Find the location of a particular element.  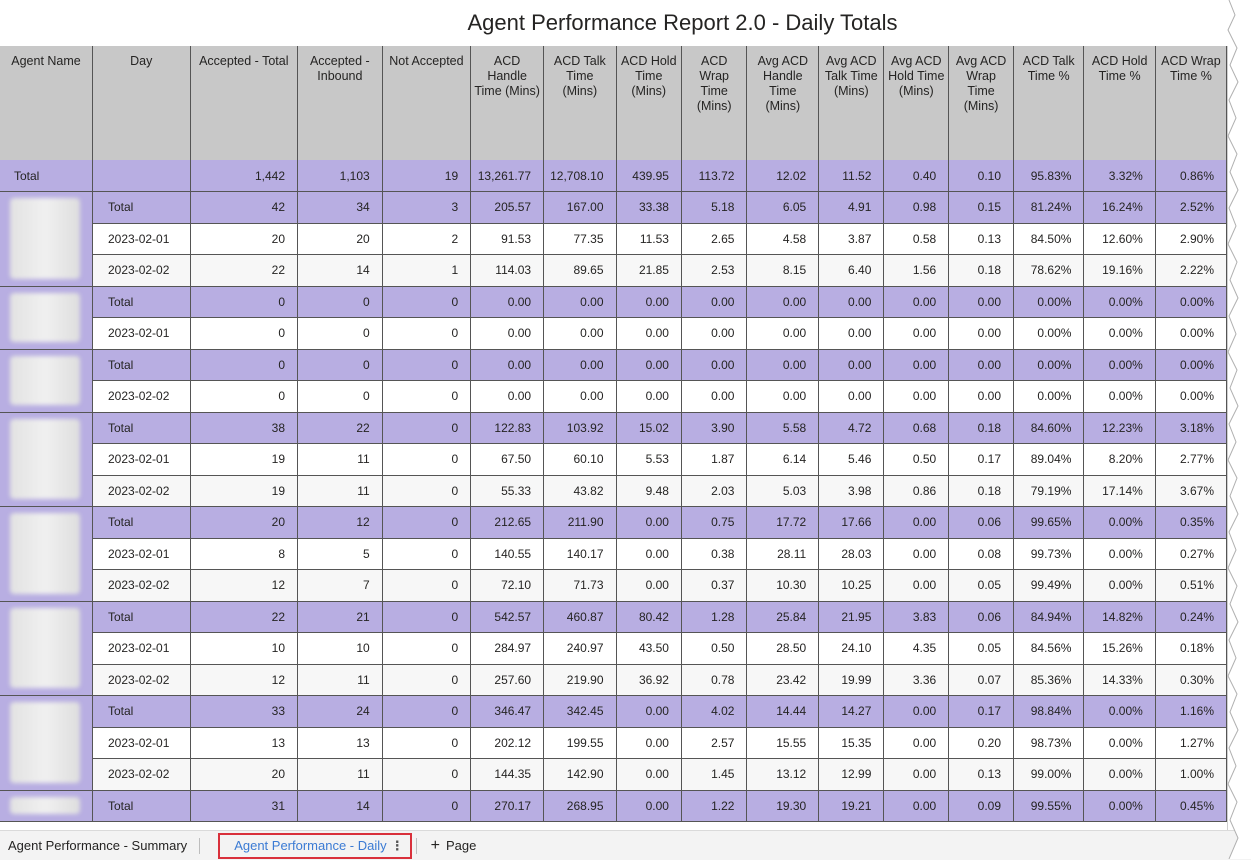

cell-value: 17.66 is located at coordinates (851, 522).